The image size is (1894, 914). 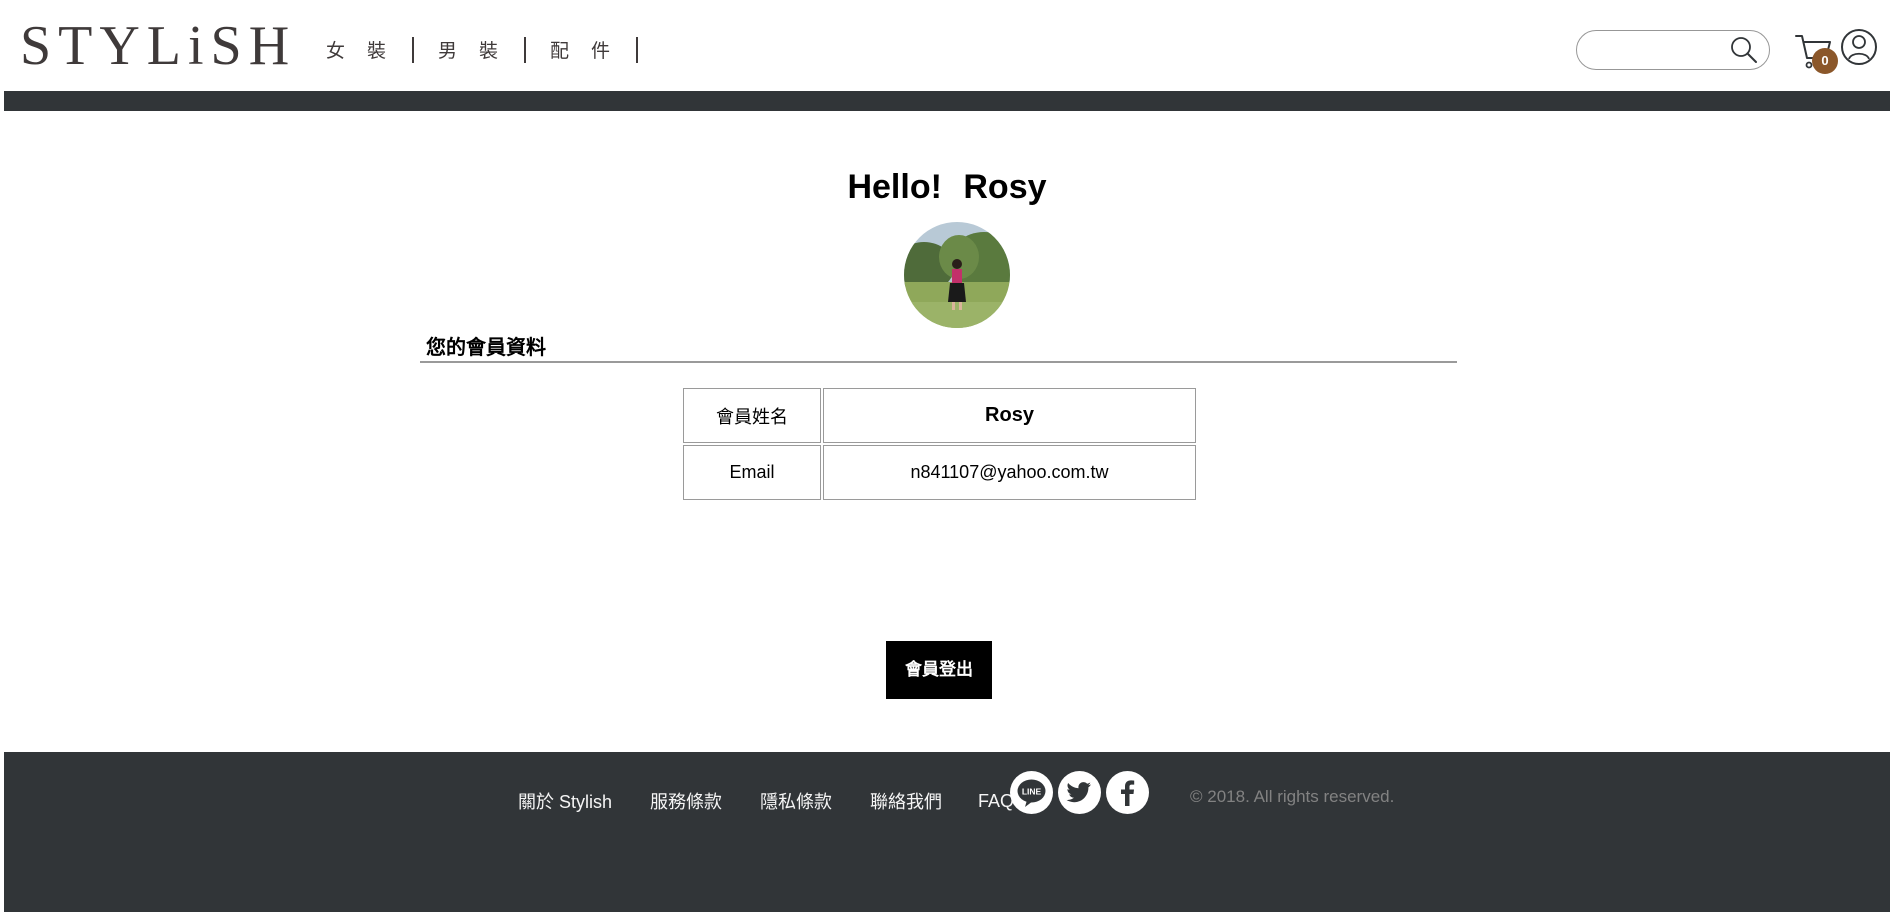 I want to click on greeting-name: Rosy, so click(x=1005, y=187).